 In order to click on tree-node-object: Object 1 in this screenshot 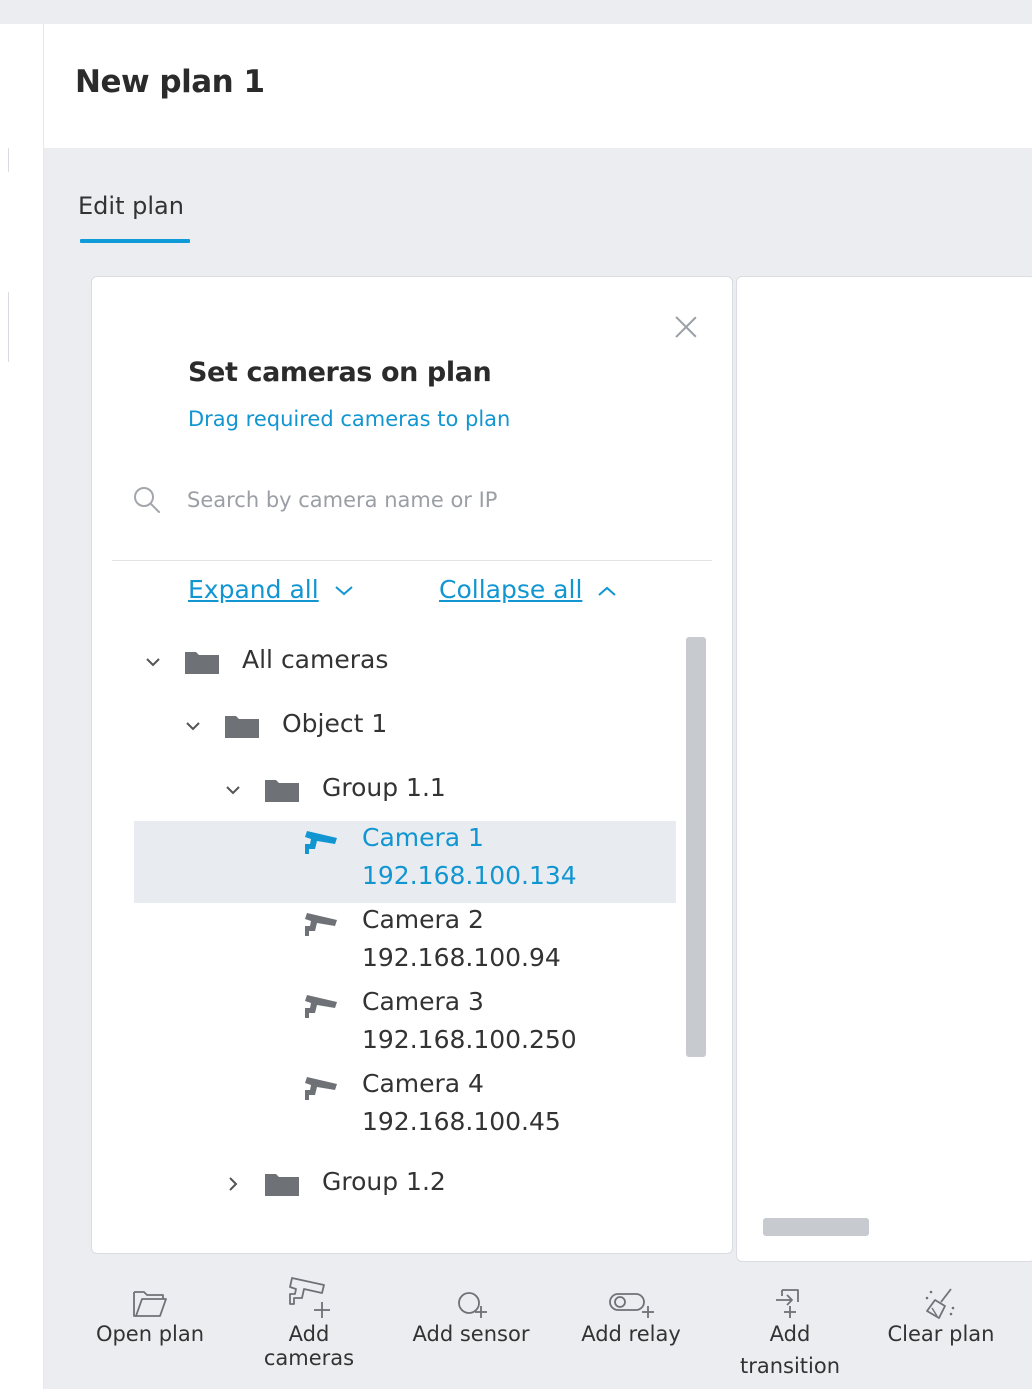, I will do `click(382, 727)`.